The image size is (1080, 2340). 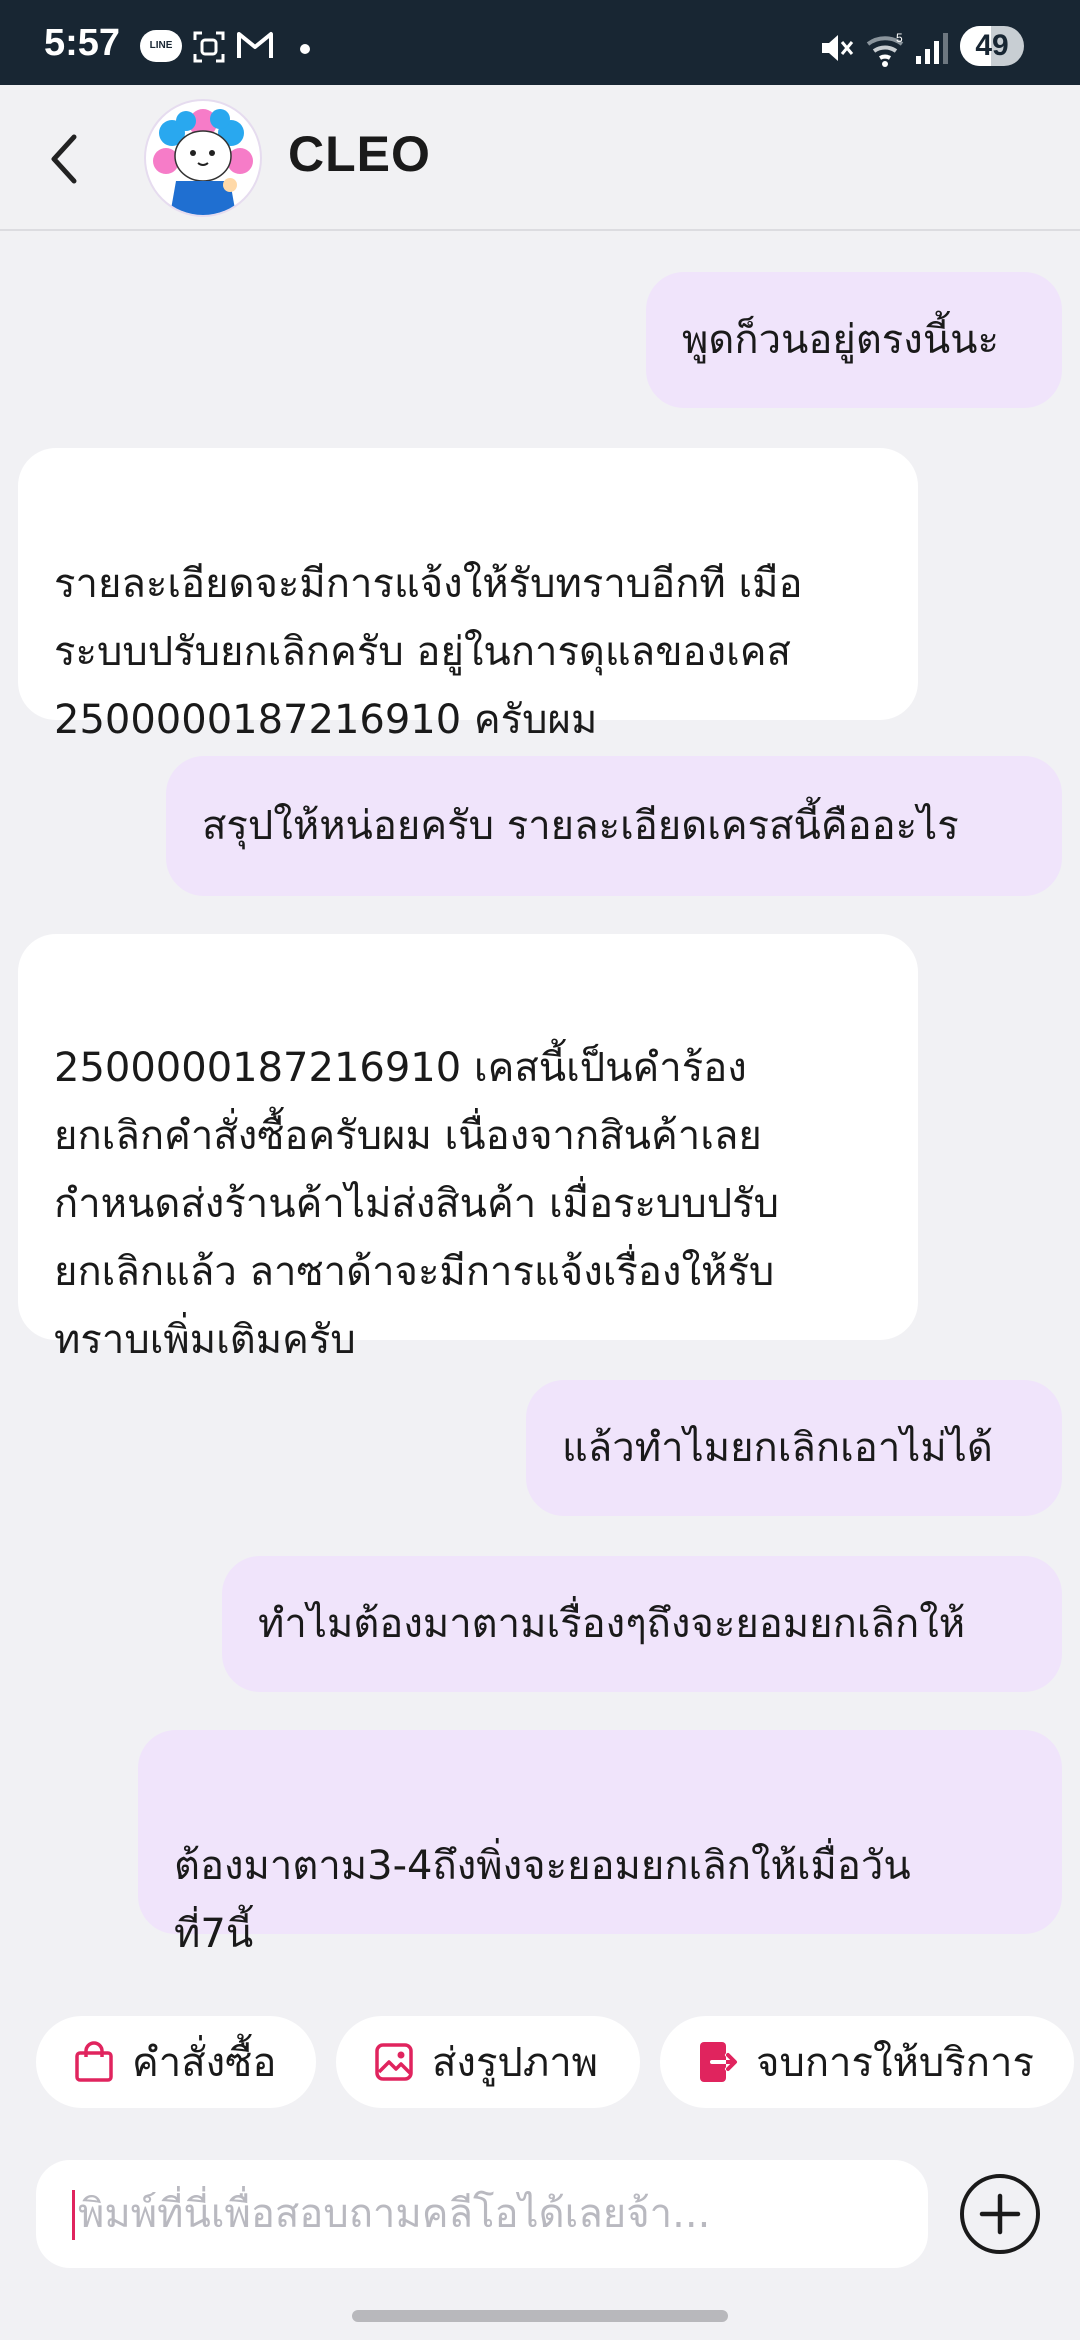 I want to click on orders-chip: คำสั่งซื้อ, so click(x=176, y=2062).